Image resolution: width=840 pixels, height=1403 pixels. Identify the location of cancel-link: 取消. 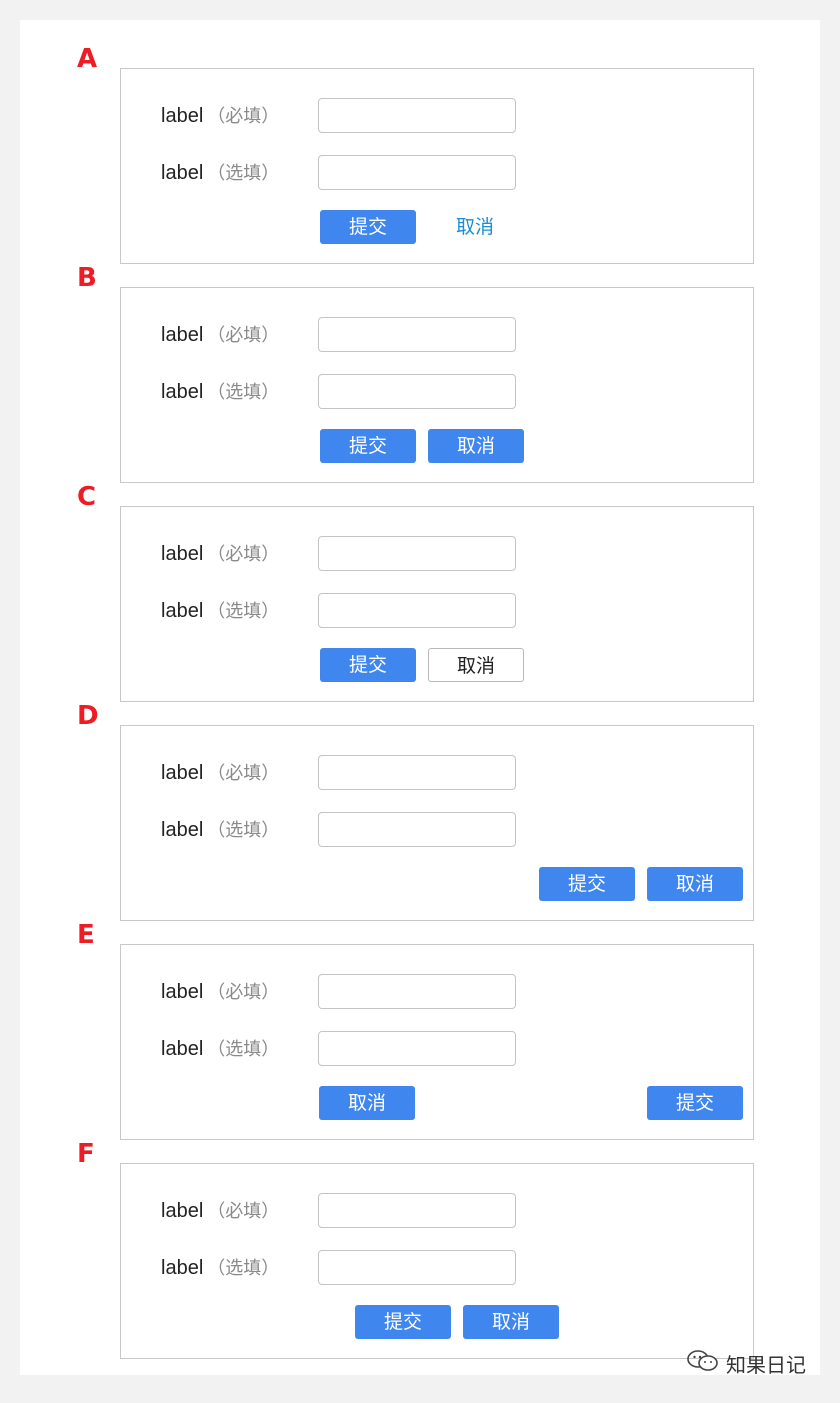
(475, 227).